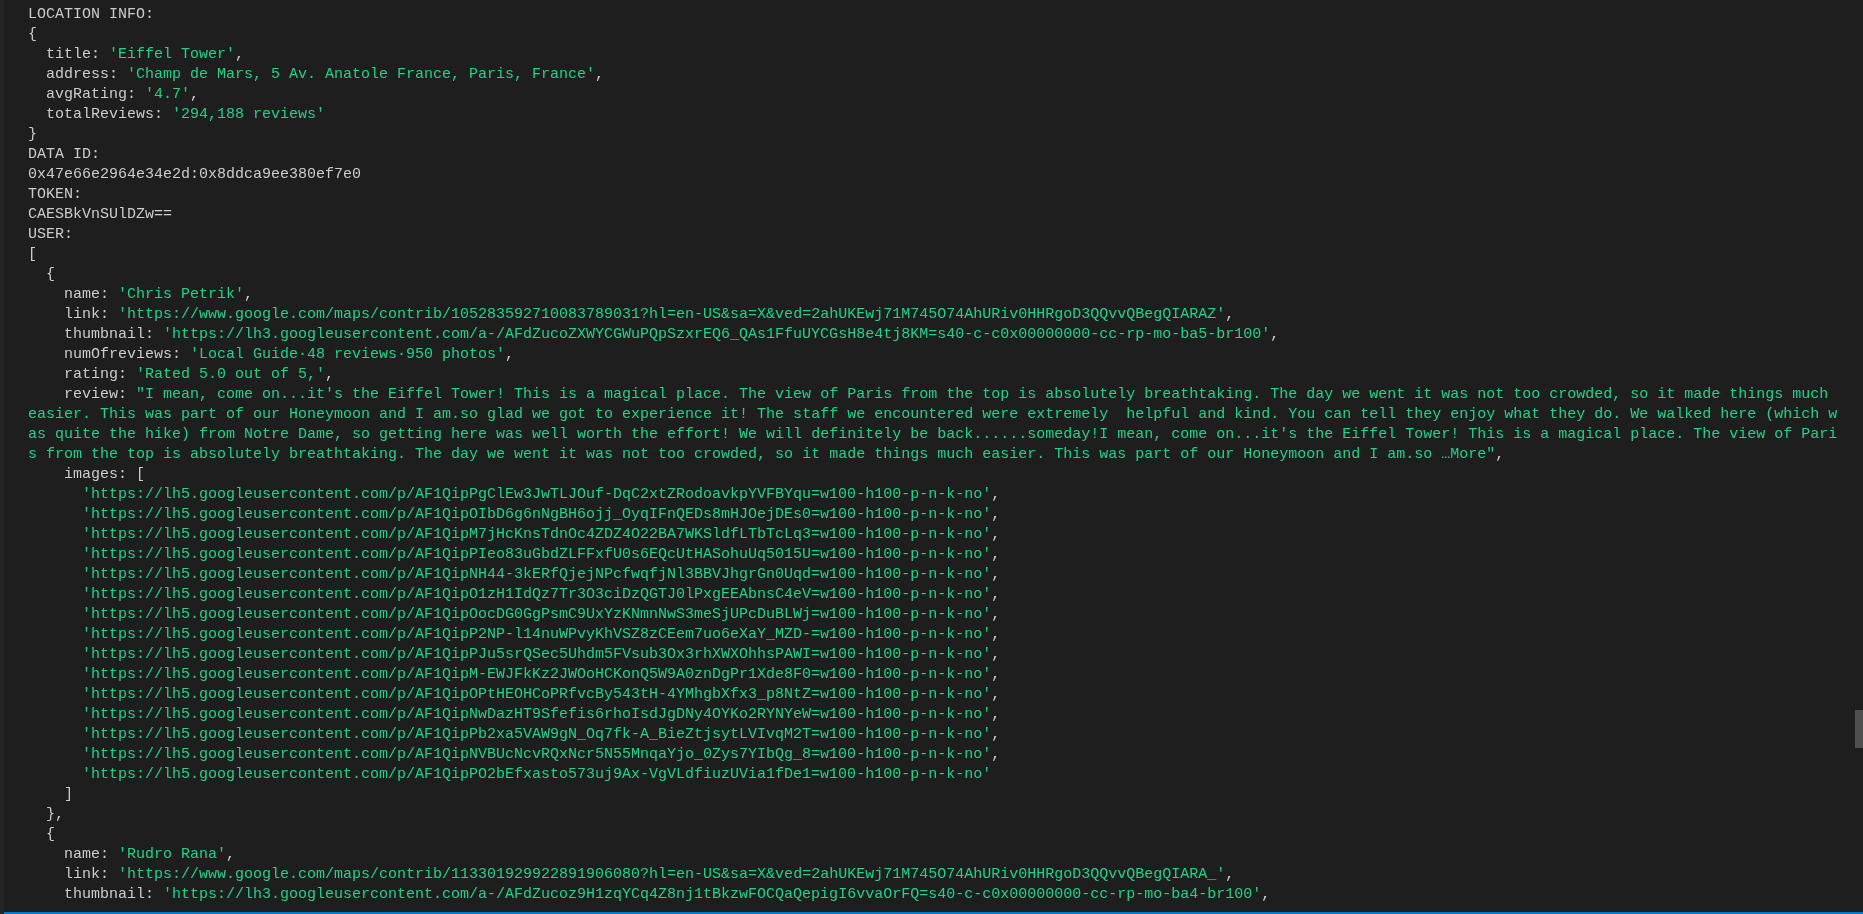  What do you see at coordinates (159, 295) in the screenshot?
I see `console-line: name: 'Chris Petrik',` at bounding box center [159, 295].